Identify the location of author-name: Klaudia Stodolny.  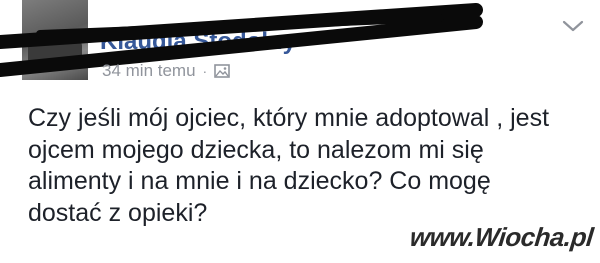
(198, 42).